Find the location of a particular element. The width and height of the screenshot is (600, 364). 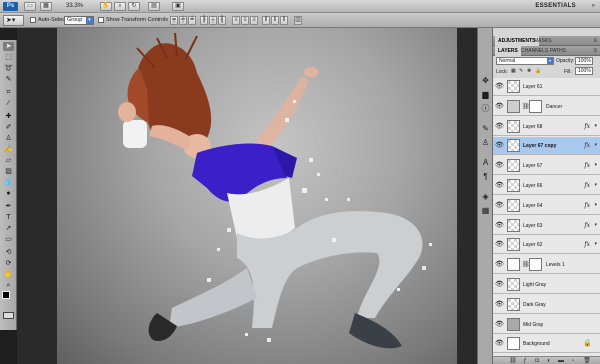

distribute-bottom-icon: ≡ is located at coordinates (254, 20).